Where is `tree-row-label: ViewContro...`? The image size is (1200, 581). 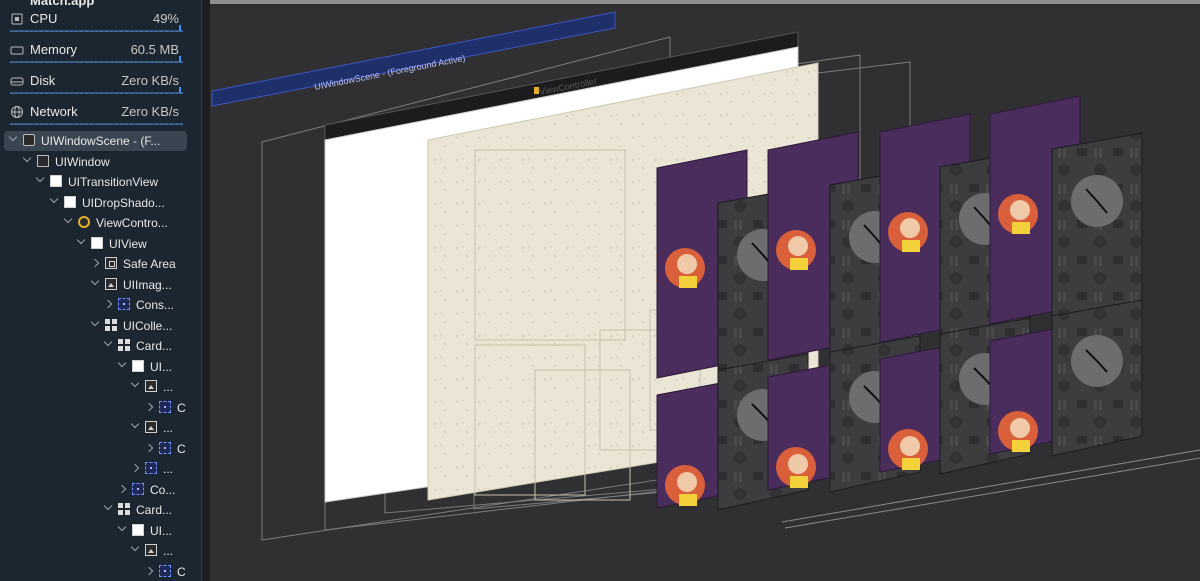
tree-row-label: ViewContro... is located at coordinates (132, 223).